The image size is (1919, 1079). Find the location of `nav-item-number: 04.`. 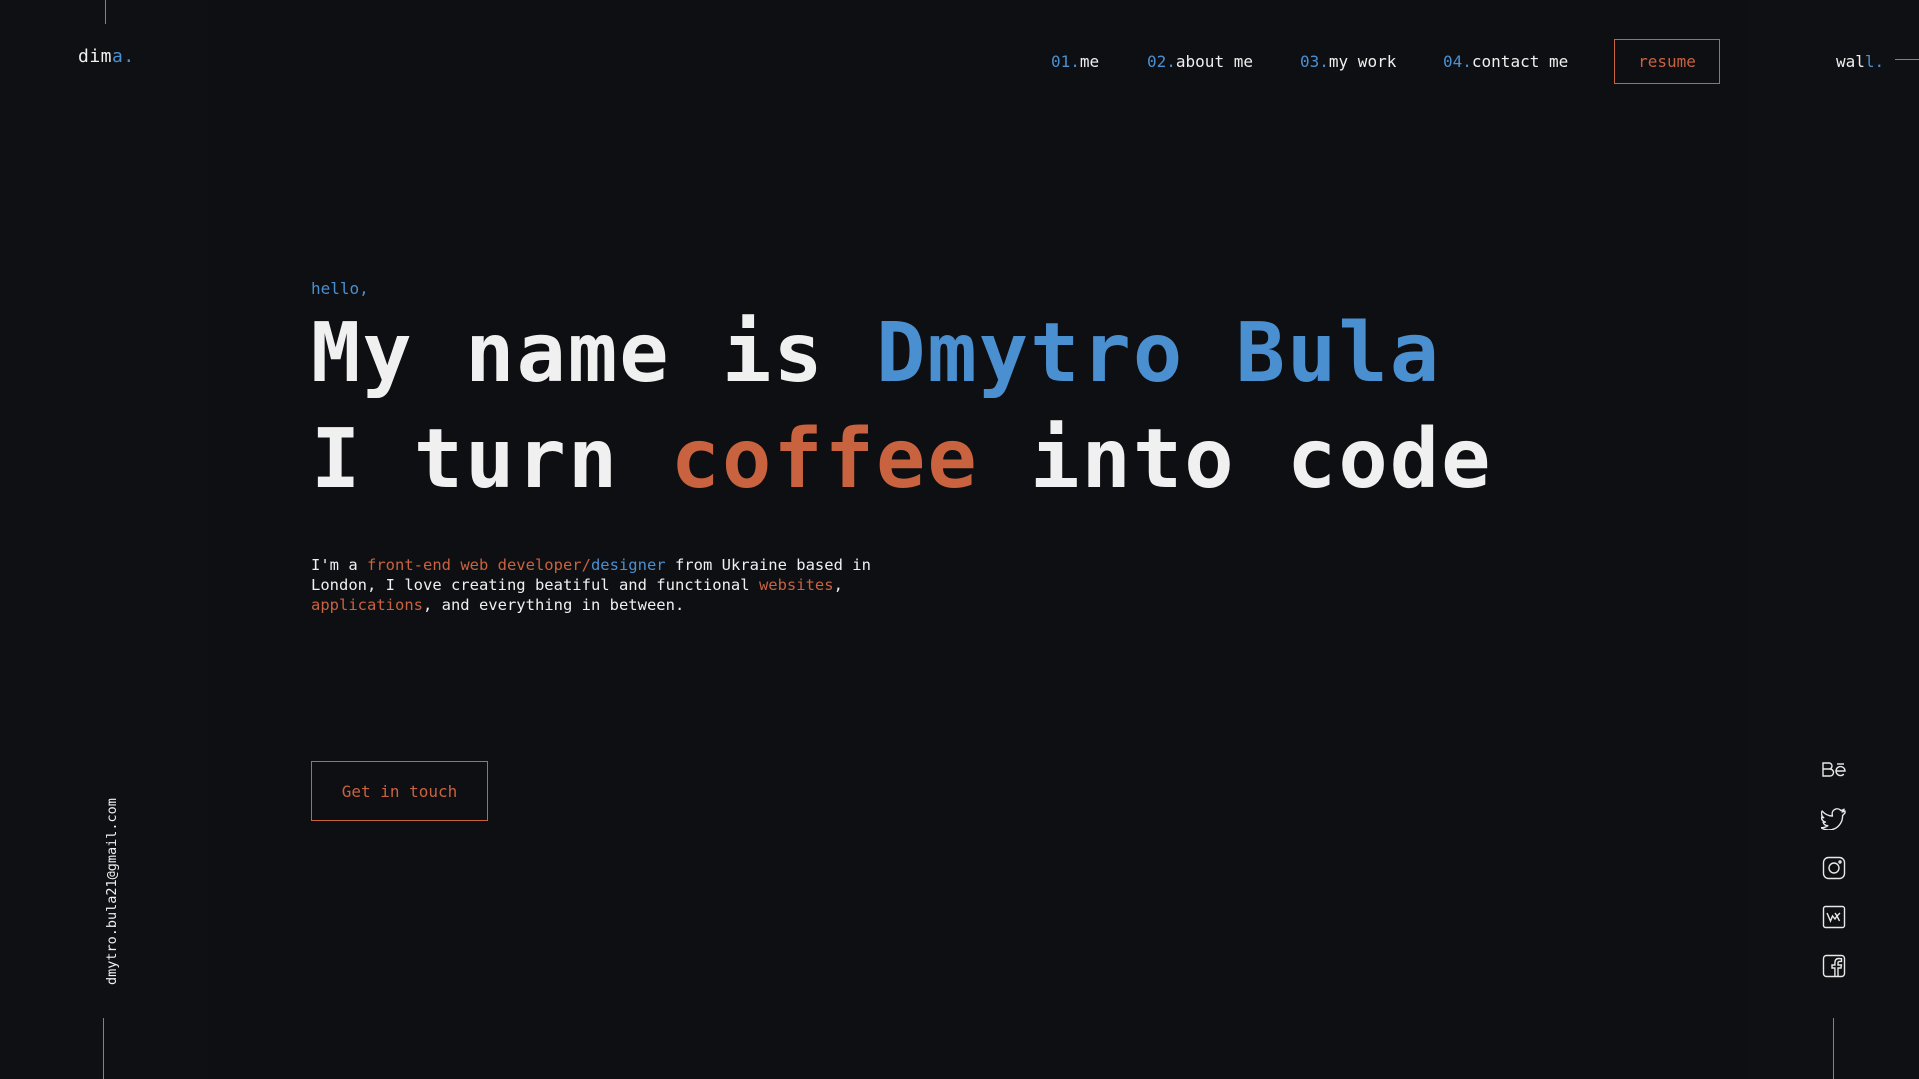

nav-item-number: 04. is located at coordinates (1457, 61).